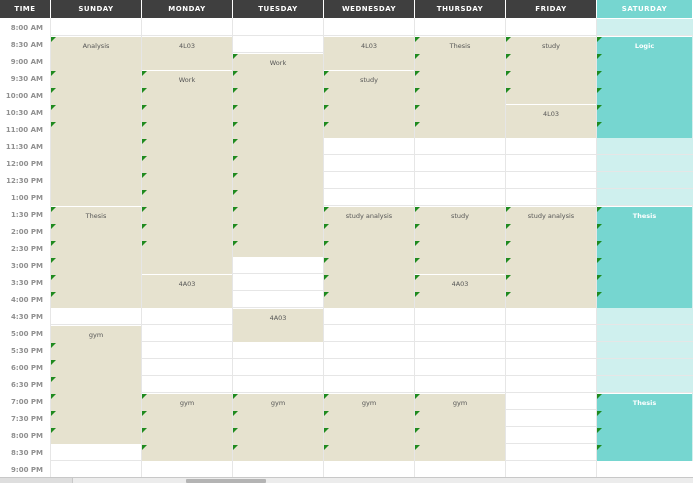  I want to click on event-block: Analysis, so click(96, 121).